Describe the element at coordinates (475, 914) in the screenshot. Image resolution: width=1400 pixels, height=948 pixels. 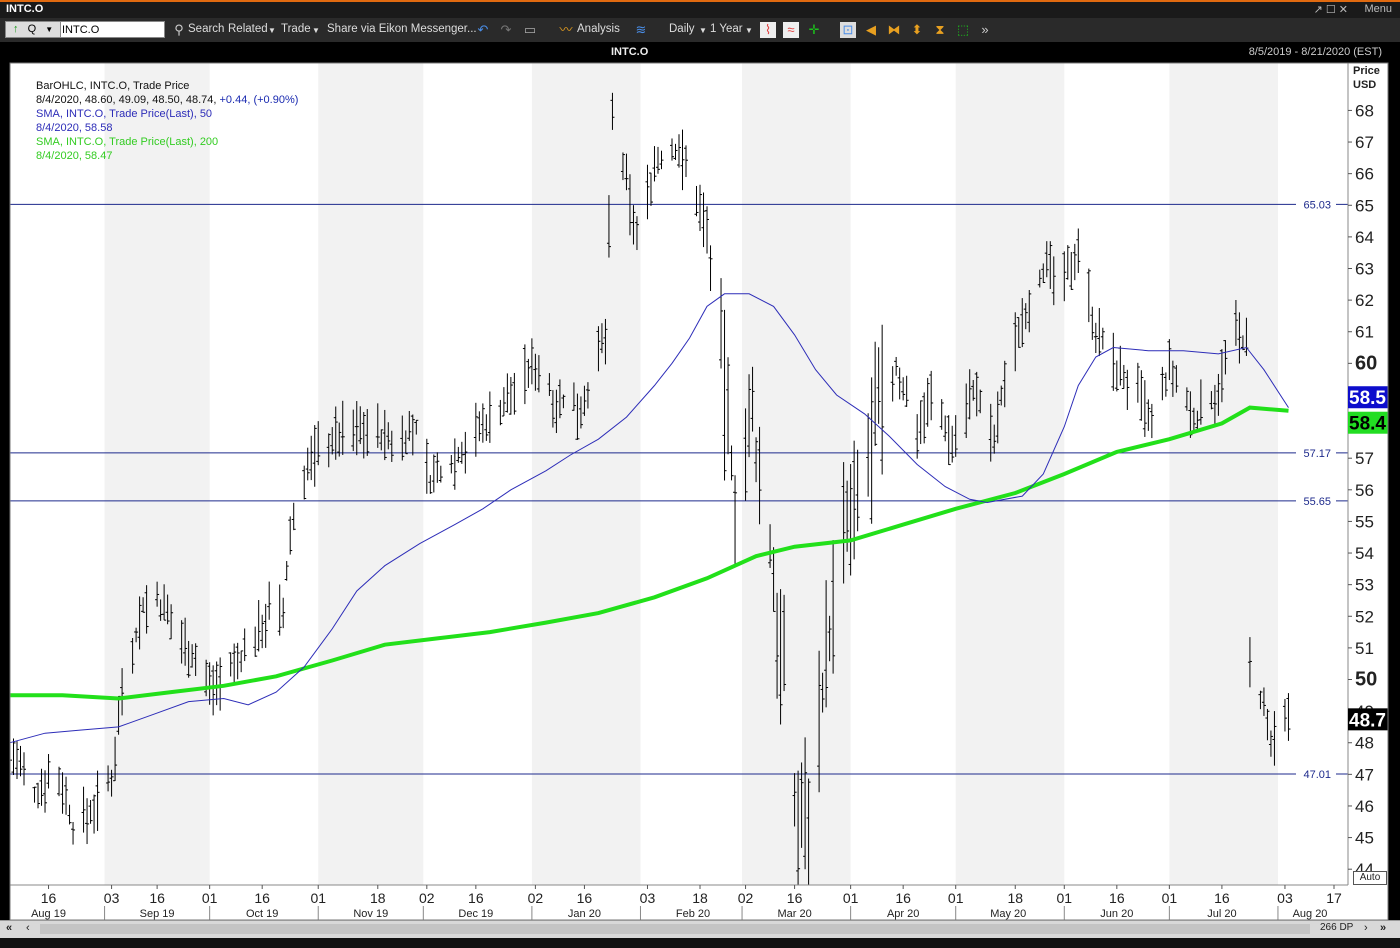
I see `x-month-label: Dec 19` at that location.